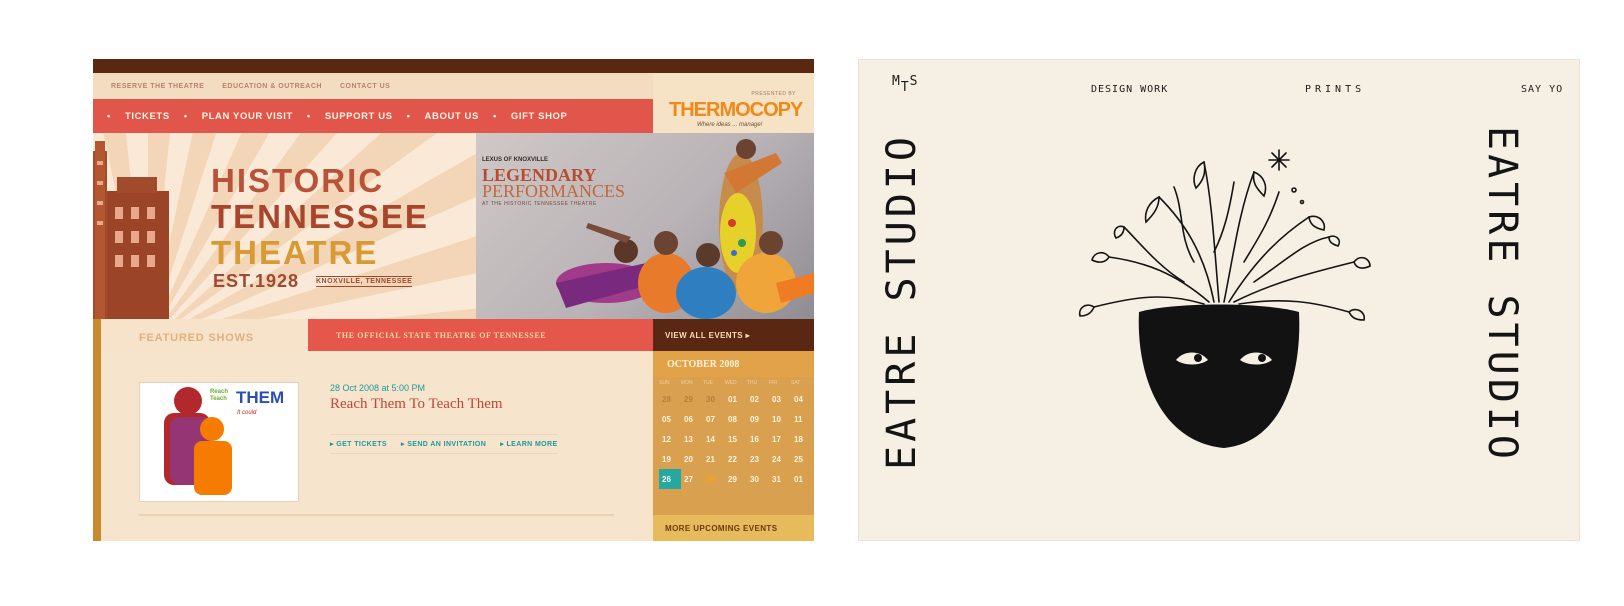  What do you see at coordinates (773, 383) in the screenshot?
I see `calendar-weekday: FRI` at bounding box center [773, 383].